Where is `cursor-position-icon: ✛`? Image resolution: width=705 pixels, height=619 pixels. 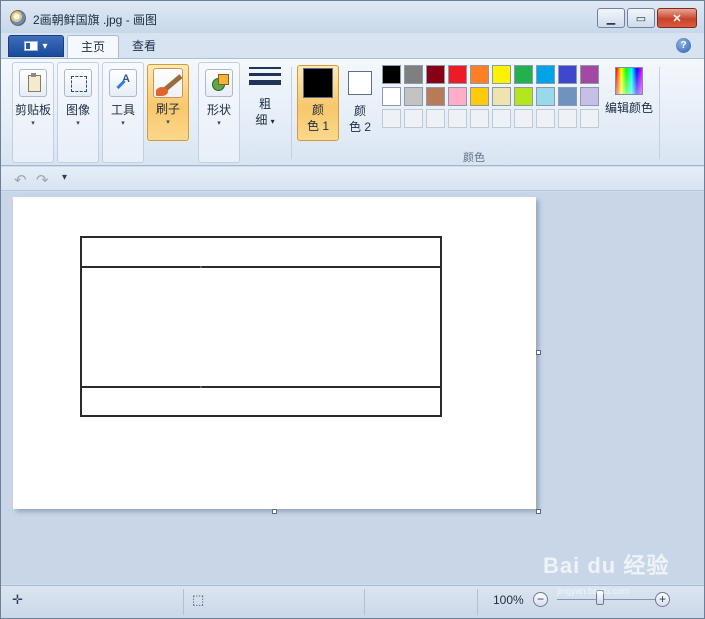
cursor-position-icon: ✛ is located at coordinates (17, 599).